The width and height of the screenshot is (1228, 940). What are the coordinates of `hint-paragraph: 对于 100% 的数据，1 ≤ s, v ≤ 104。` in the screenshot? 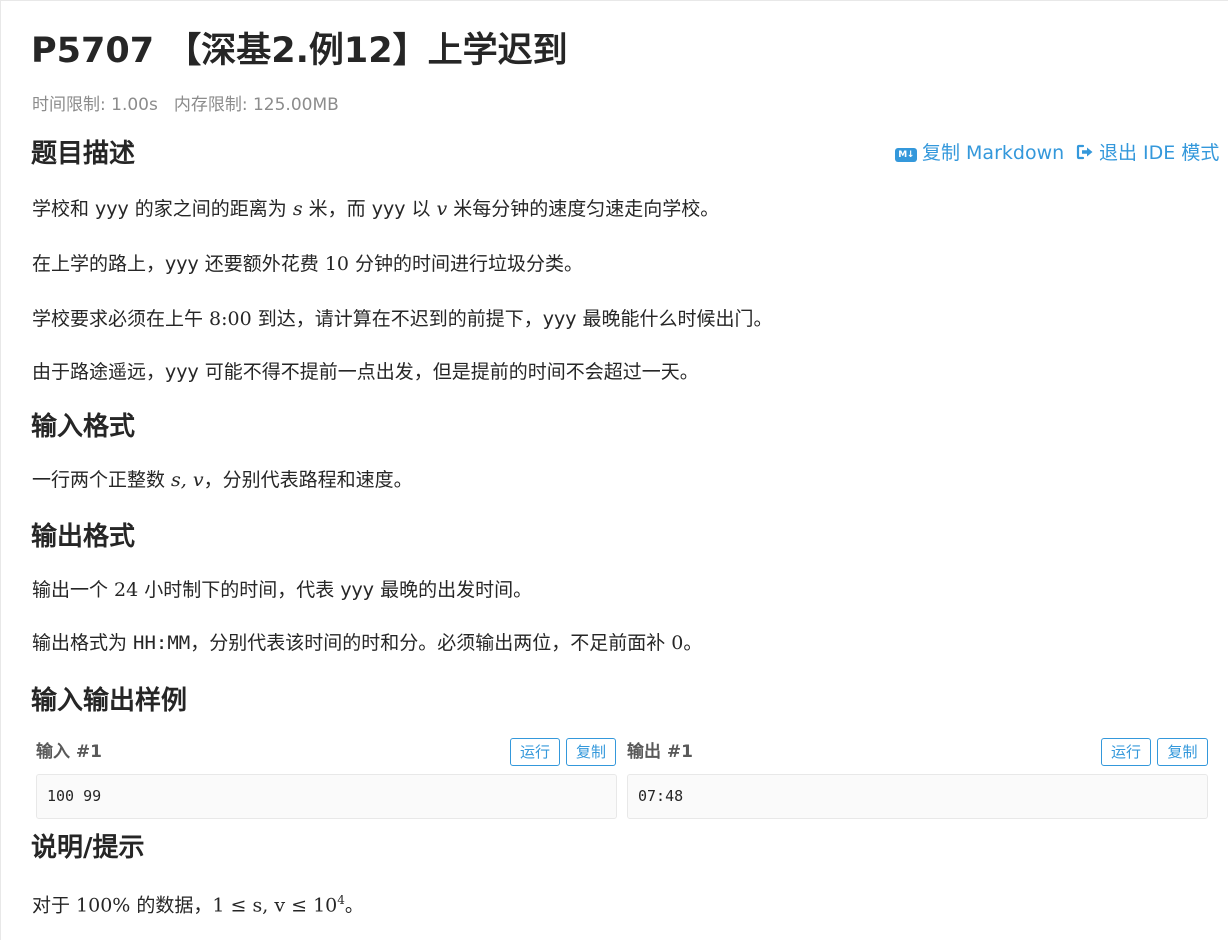 It's located at (198, 902).